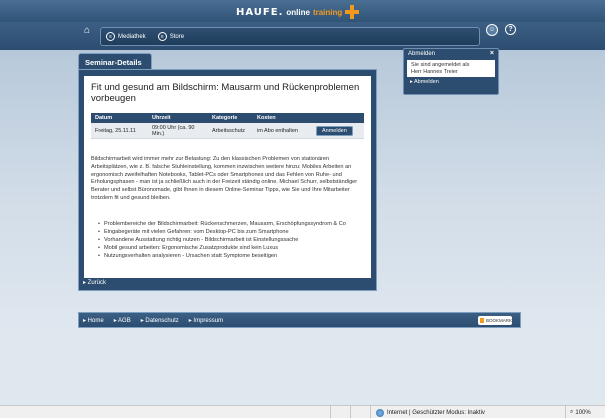  I want to click on help-icon: ?, so click(510, 29).